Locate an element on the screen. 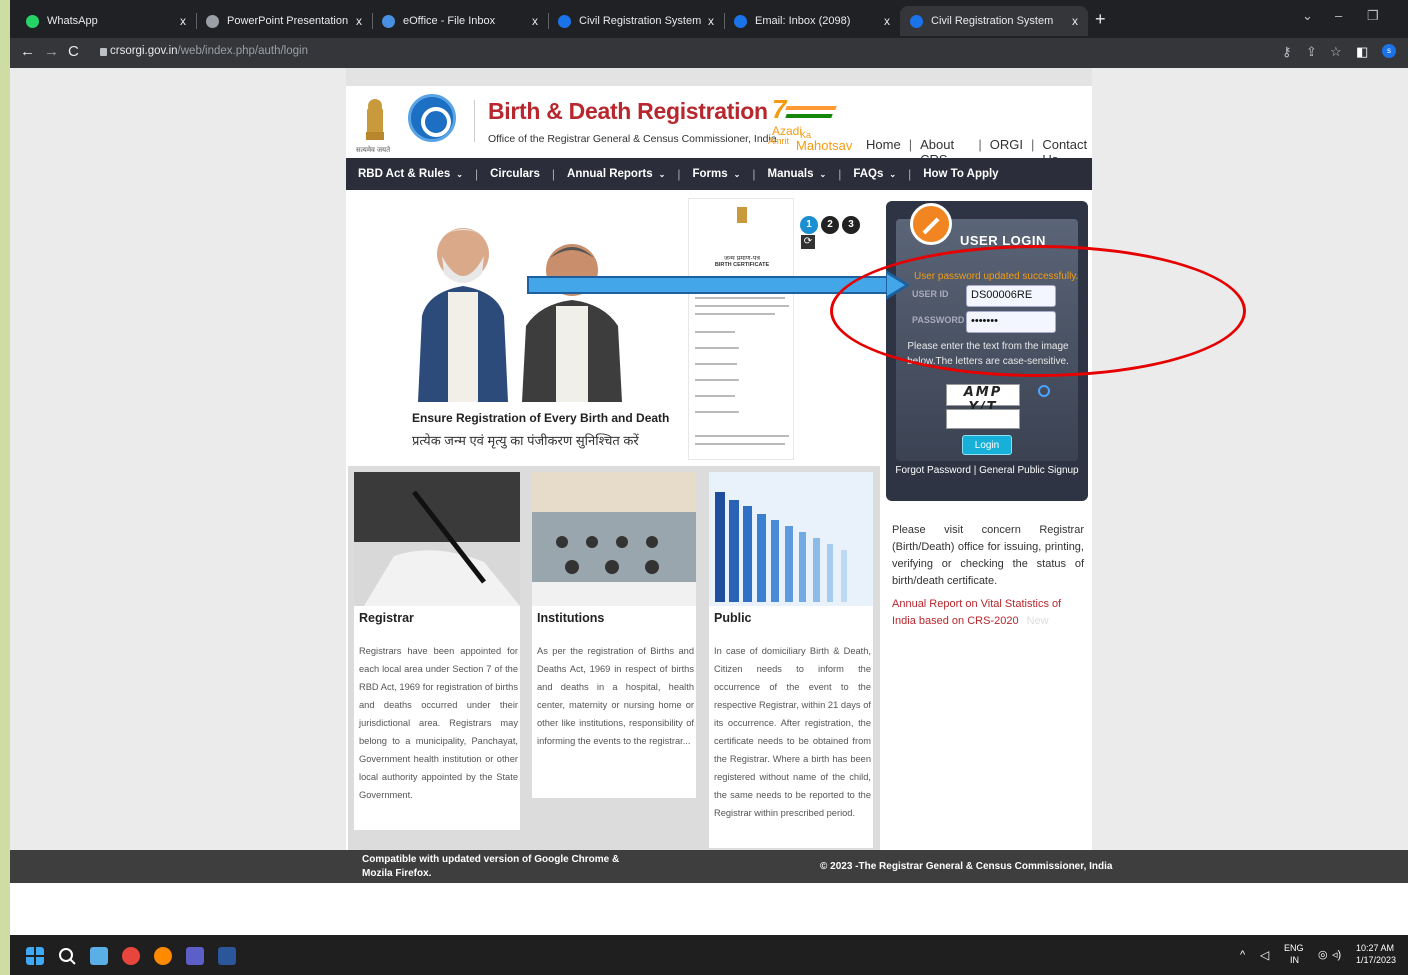 Image resolution: width=1408 pixels, height=975 pixels. windows-taskbar: ^ ◁ ENG IN ◎ ◃) 10:27 AM 1/17/2023 is located at coordinates (709, 955).